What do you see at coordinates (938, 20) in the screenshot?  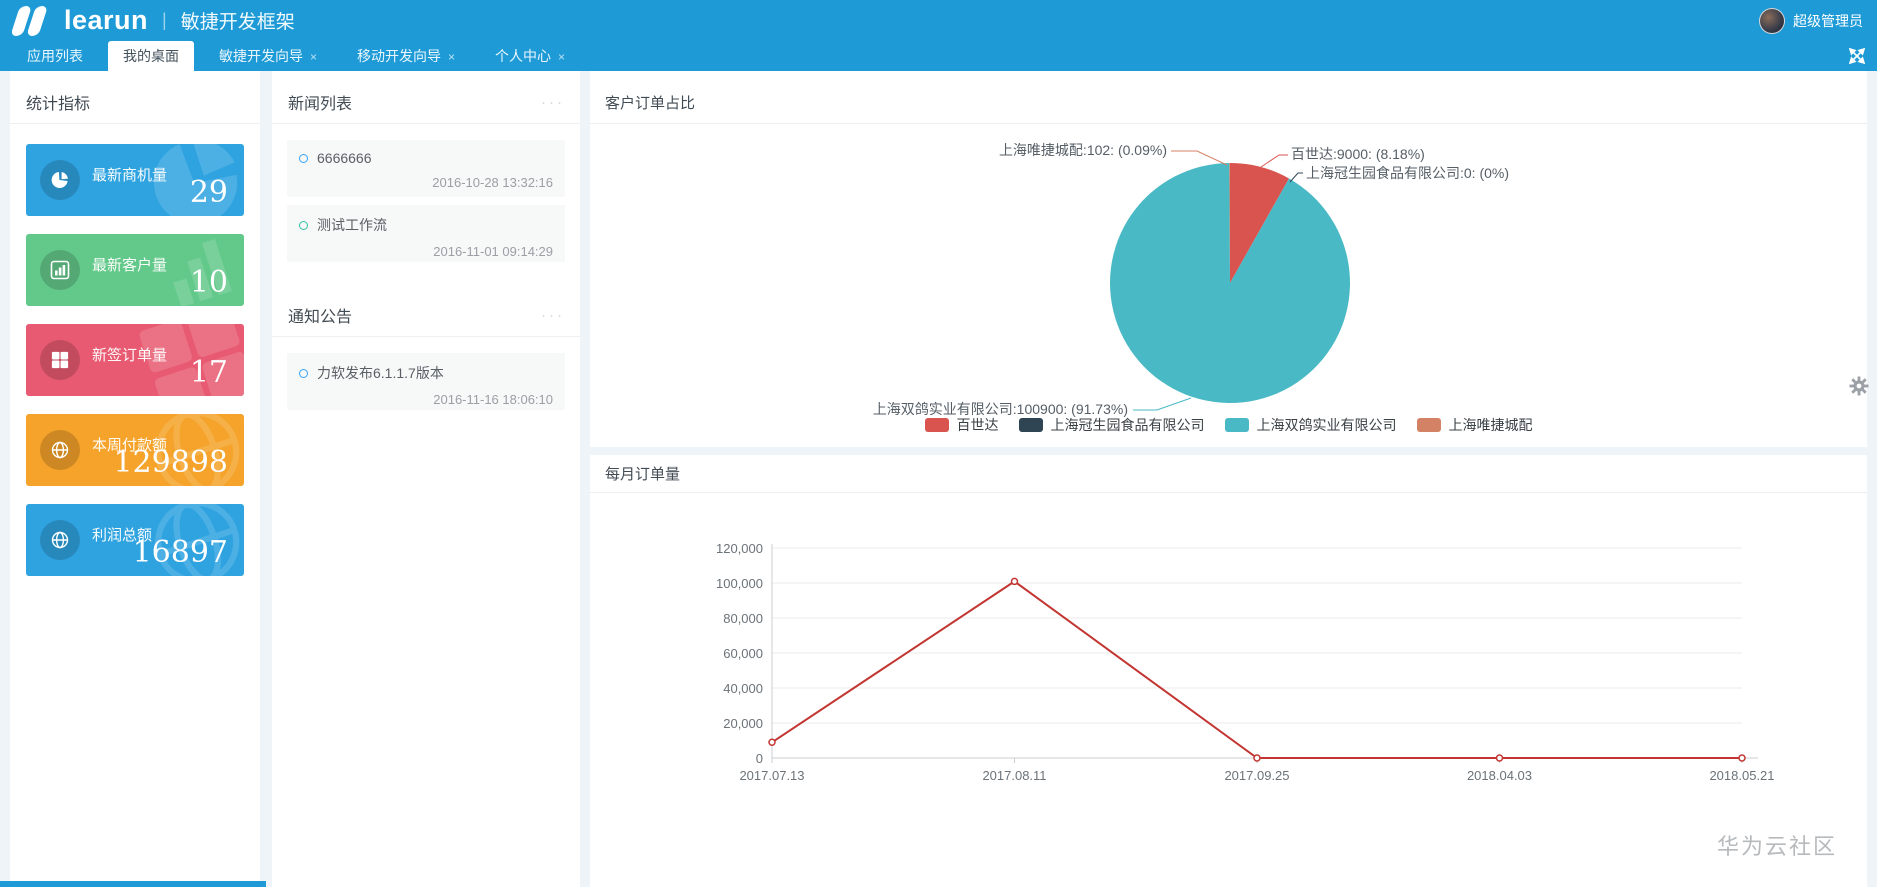 I see `top-header-bar: learun | 敏捷开发框架 超级管理员` at bounding box center [938, 20].